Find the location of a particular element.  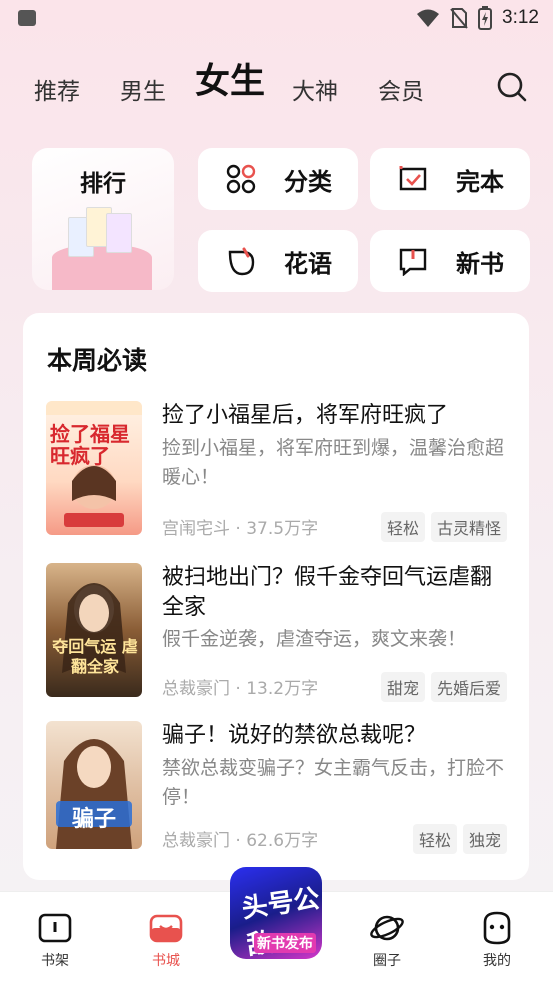

bottom-tab-bookstore: 书城 is located at coordinates (166, 940).